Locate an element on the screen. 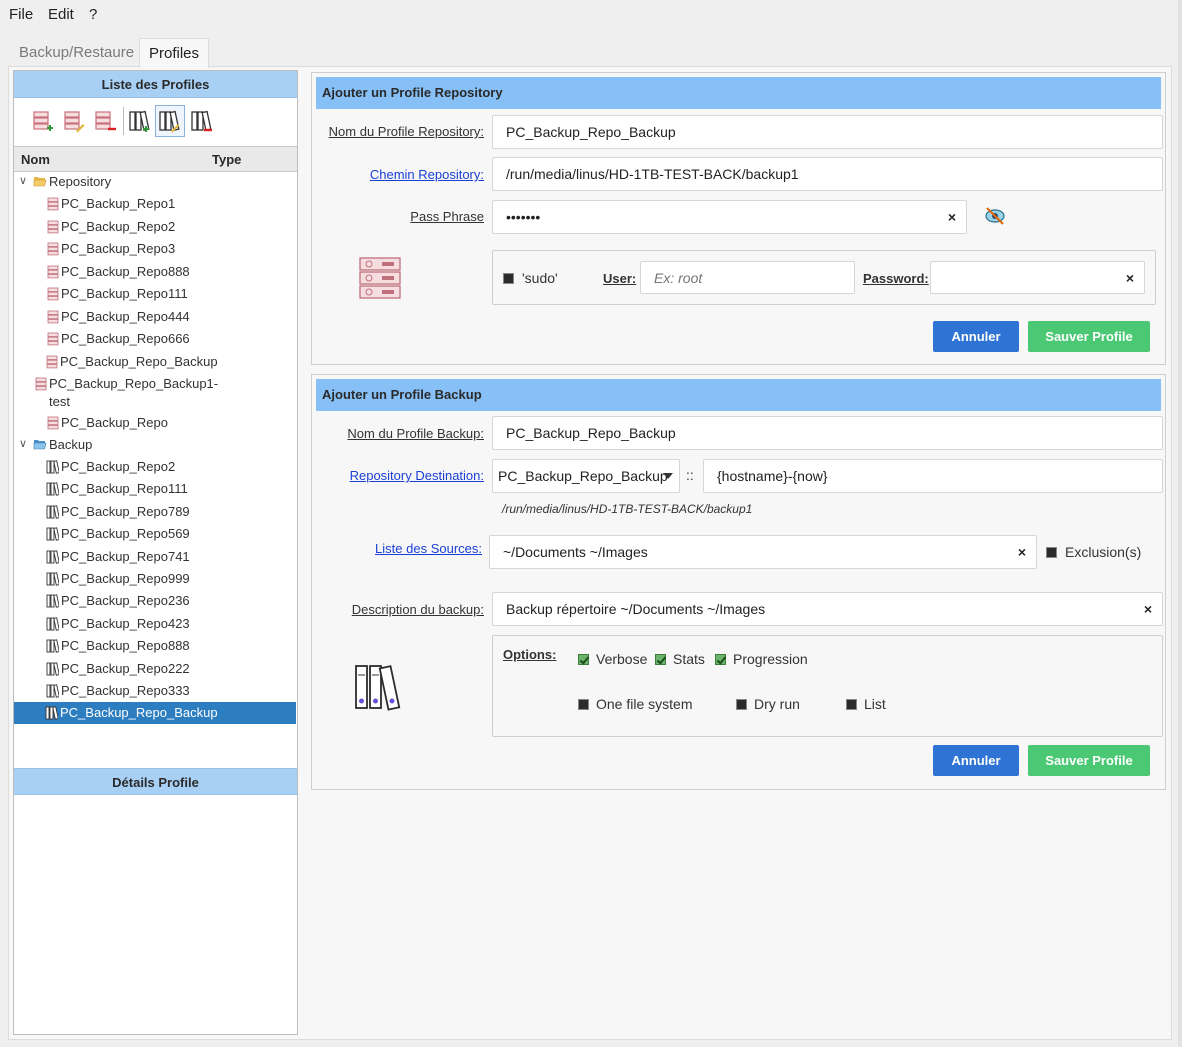 The height and width of the screenshot is (1047, 1182). column-name: Nom is located at coordinates (35, 159).